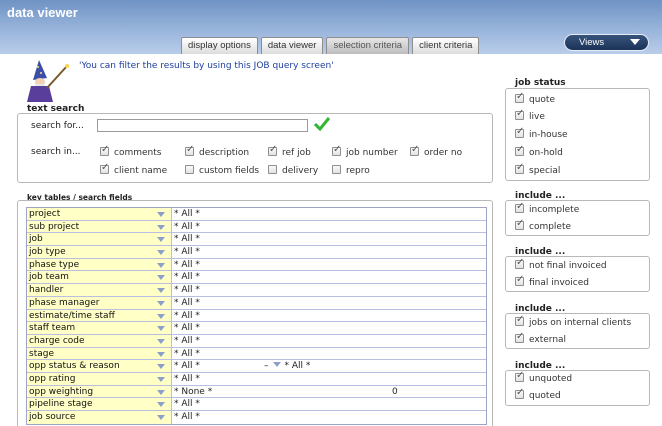 The width and height of the screenshot is (662, 426). I want to click on key-select: phase type, so click(99, 264).